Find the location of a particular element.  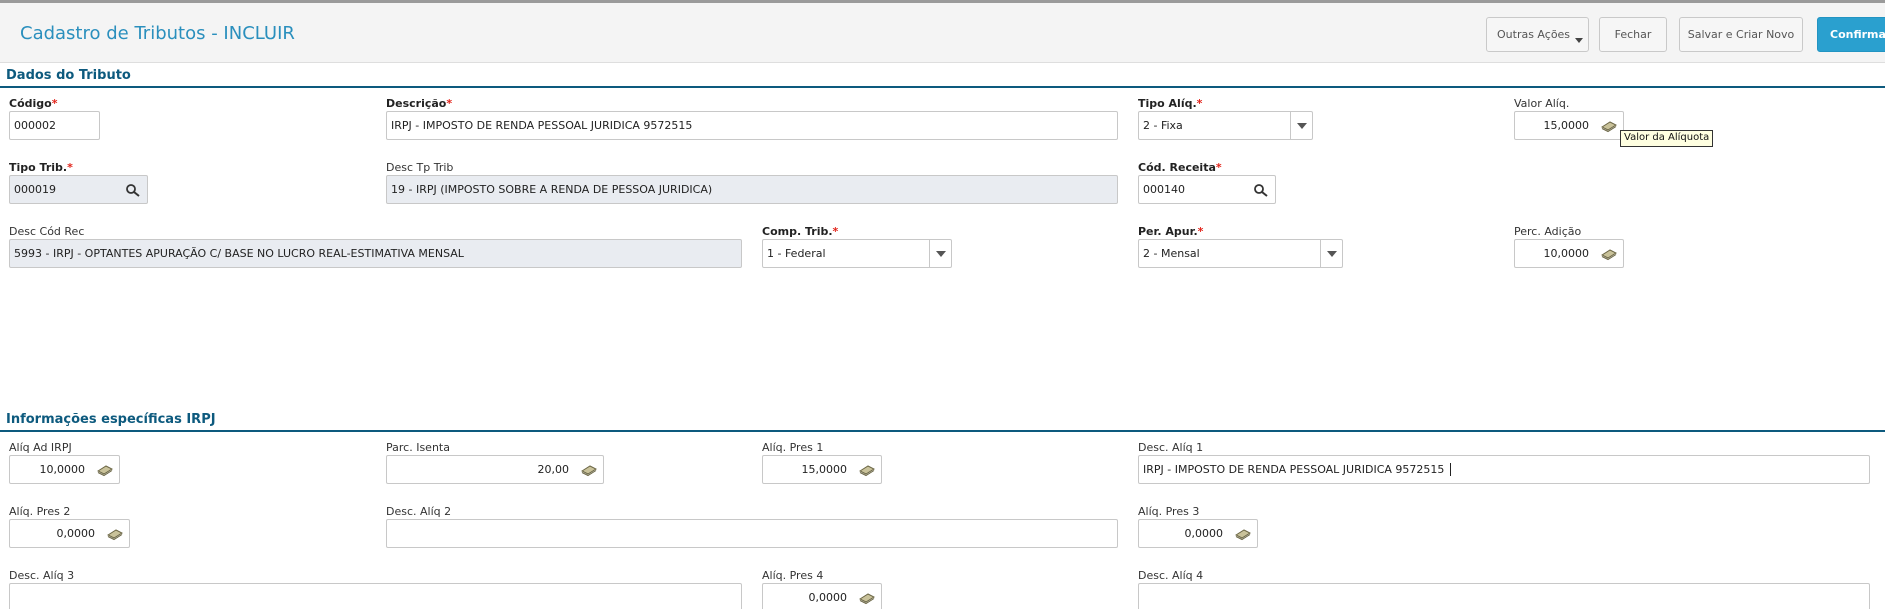

more-actions-button: Outras Ações is located at coordinates (1537, 34).